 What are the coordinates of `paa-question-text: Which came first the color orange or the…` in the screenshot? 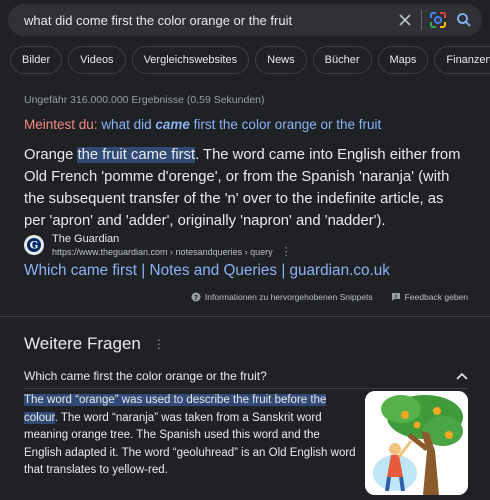 It's located at (145, 376).